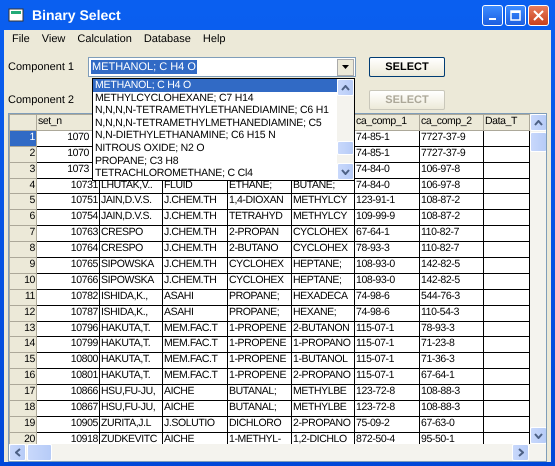  Describe the element at coordinates (215, 98) in the screenshot. I see `dropdown-item: METHYLCYCLOHEXANE; C7 H14` at that location.